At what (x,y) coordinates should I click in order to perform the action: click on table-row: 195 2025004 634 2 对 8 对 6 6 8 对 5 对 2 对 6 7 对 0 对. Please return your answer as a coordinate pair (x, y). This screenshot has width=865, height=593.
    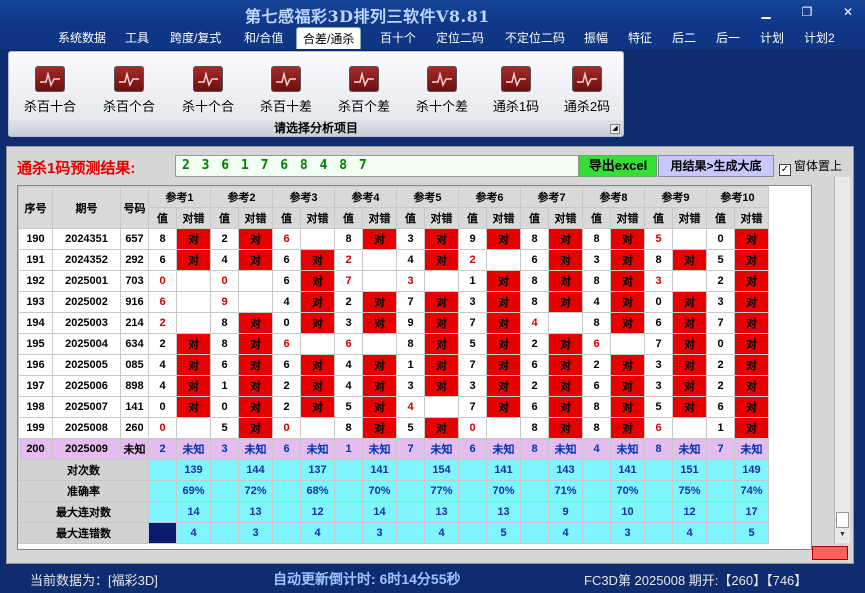
    Looking at the image, I should click on (393, 344).